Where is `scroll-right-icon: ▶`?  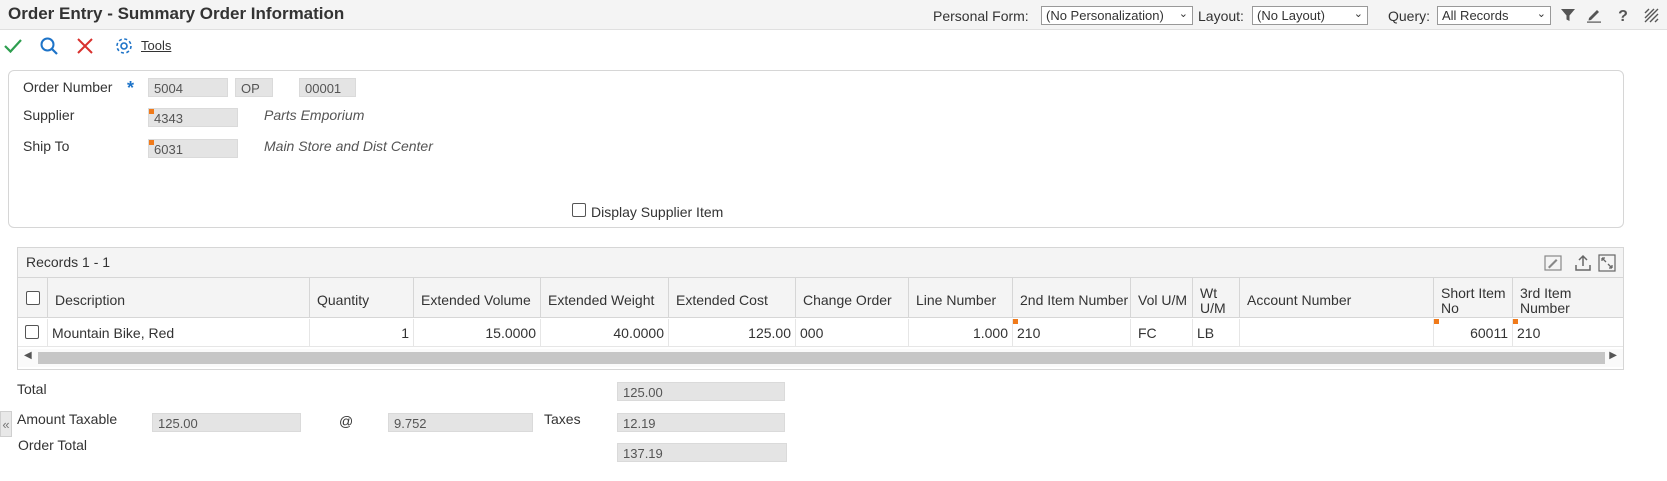
scroll-right-icon: ▶ is located at coordinates (1613, 355).